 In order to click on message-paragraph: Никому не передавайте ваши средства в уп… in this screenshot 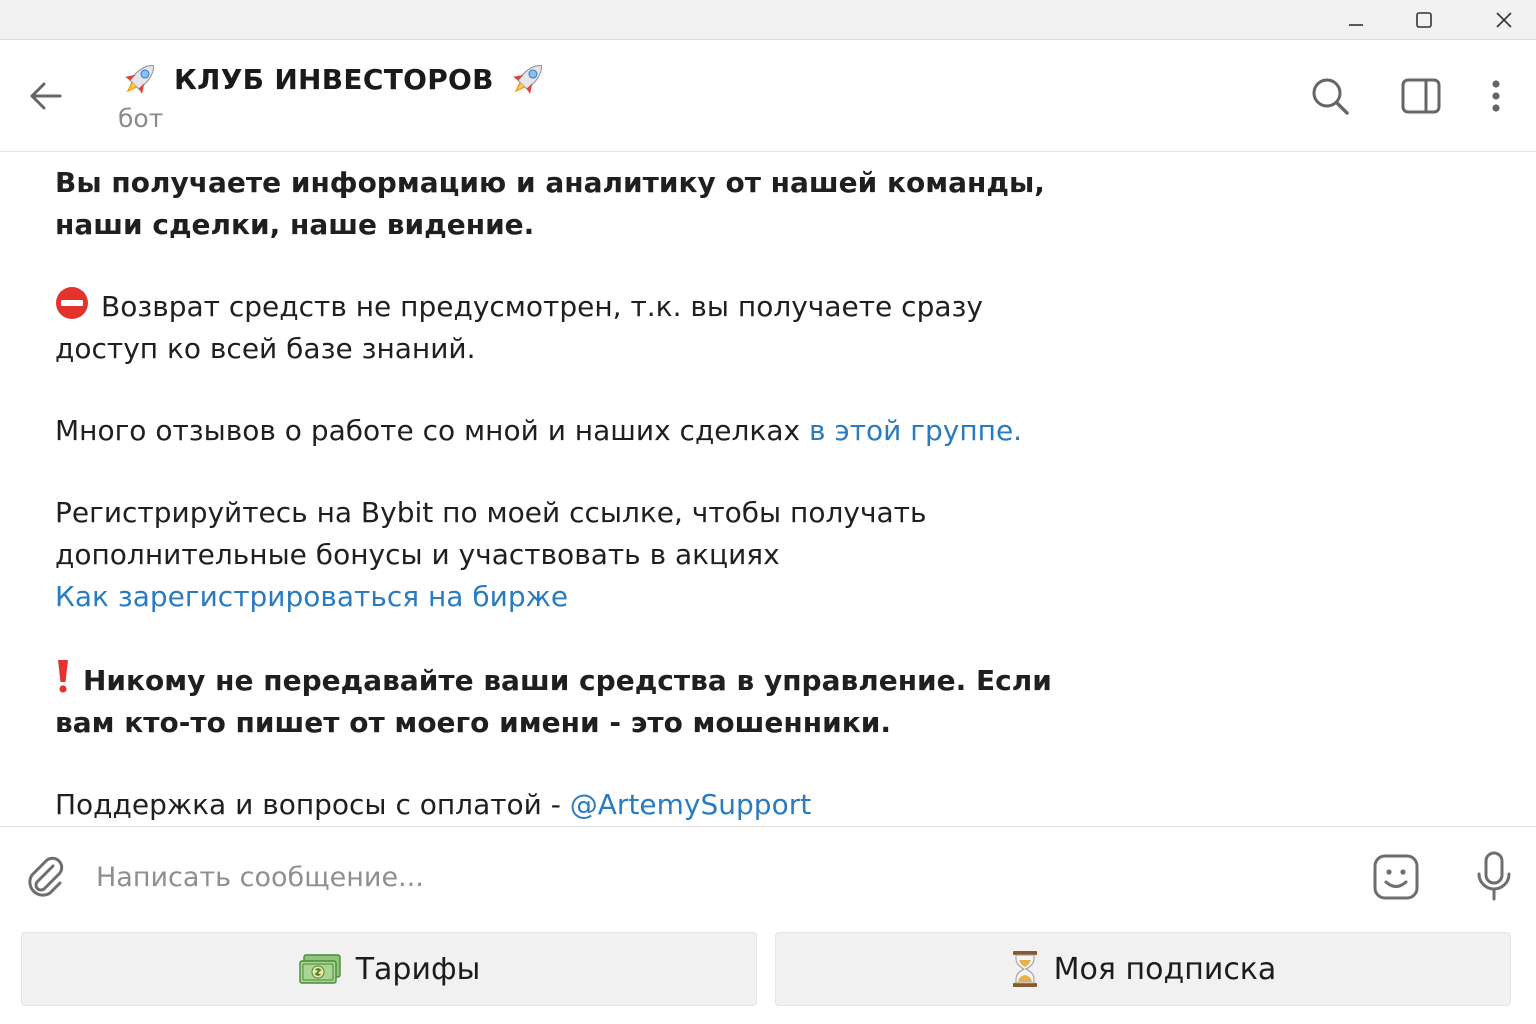, I will do `click(560, 701)`.